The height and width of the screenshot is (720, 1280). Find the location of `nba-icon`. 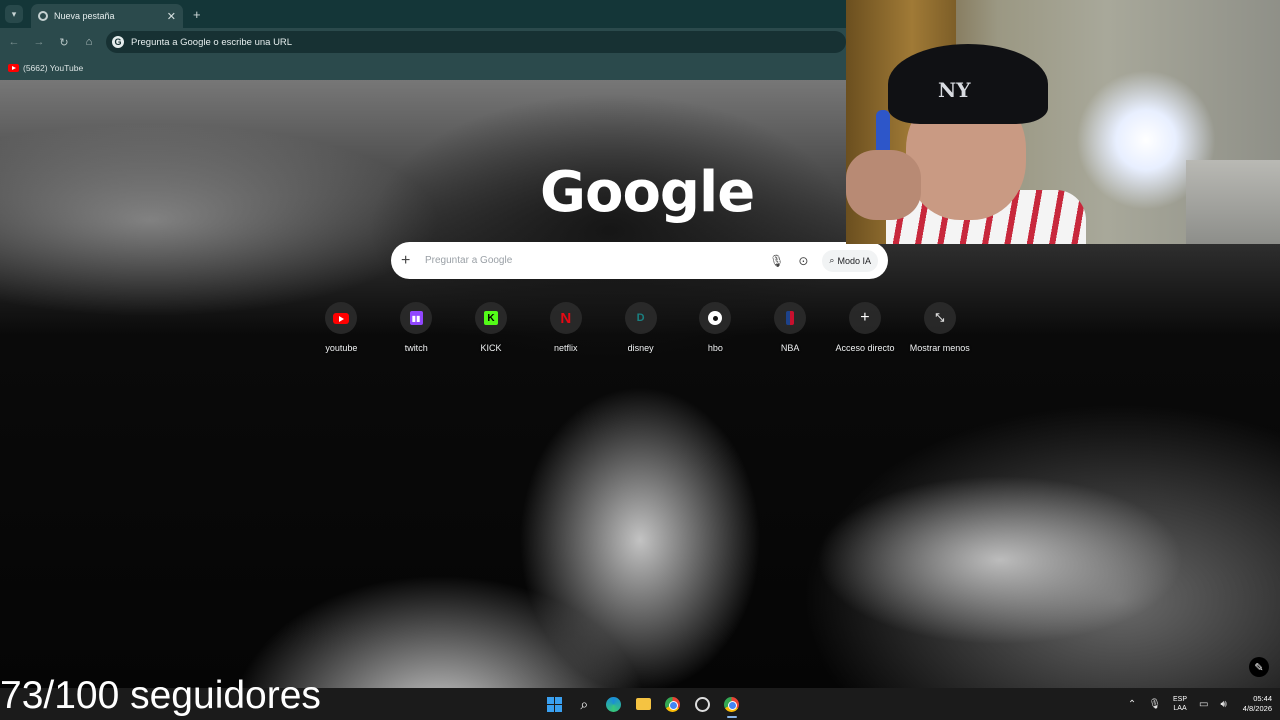

nba-icon is located at coordinates (790, 318).